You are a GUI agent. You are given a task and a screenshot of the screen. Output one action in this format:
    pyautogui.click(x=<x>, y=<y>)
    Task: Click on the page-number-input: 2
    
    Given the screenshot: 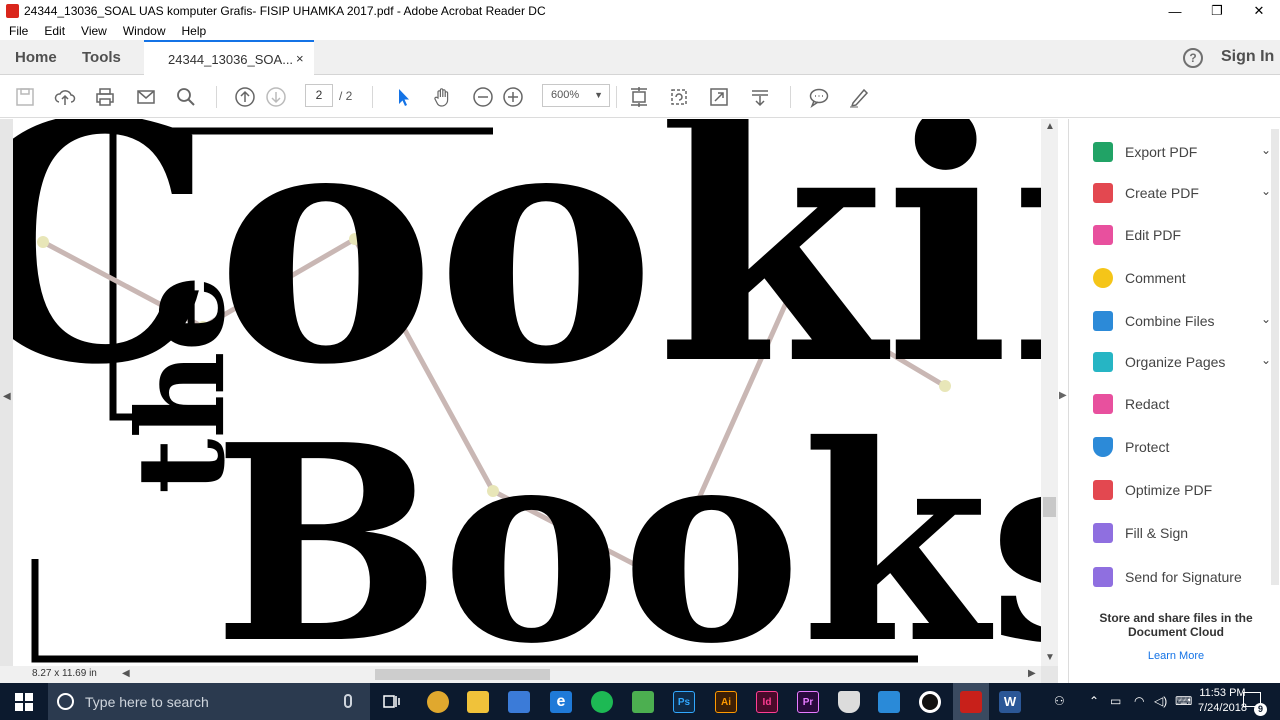 What is the action you would take?
    pyautogui.click(x=319, y=95)
    